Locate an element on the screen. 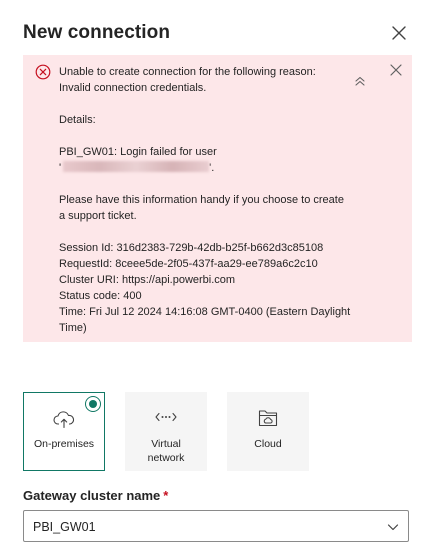 This screenshot has height=542, width=433. close-icon is located at coordinates (399, 33).